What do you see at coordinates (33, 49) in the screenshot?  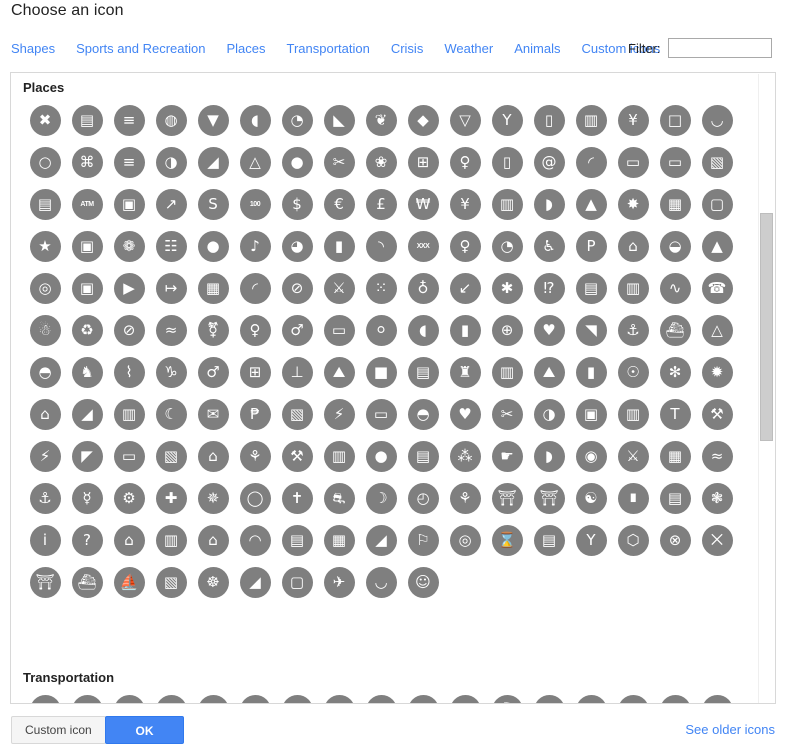 I see `category-shapes: Shapes` at bounding box center [33, 49].